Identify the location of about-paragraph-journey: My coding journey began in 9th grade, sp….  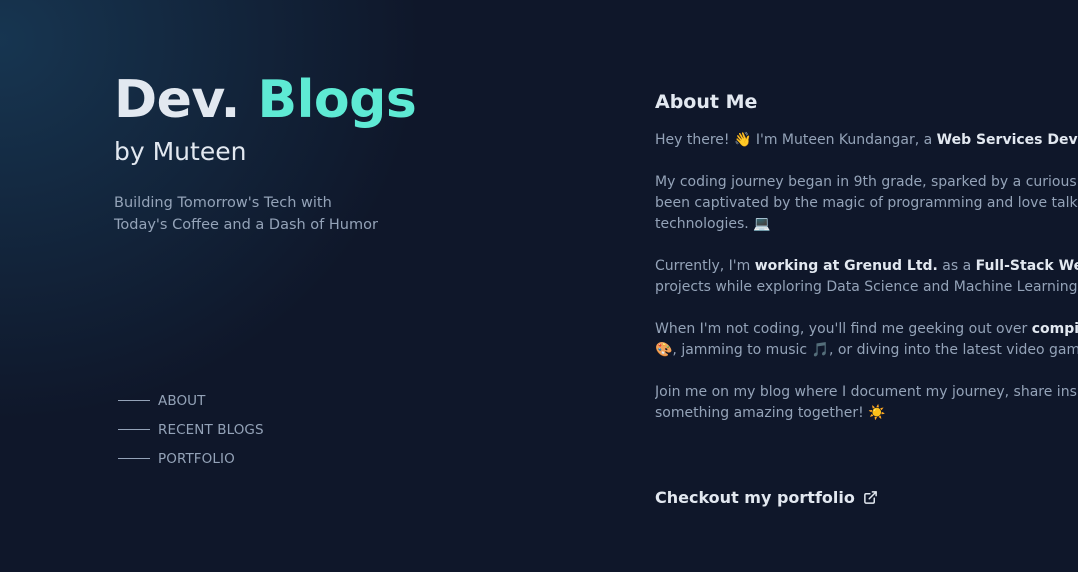
(866, 203).